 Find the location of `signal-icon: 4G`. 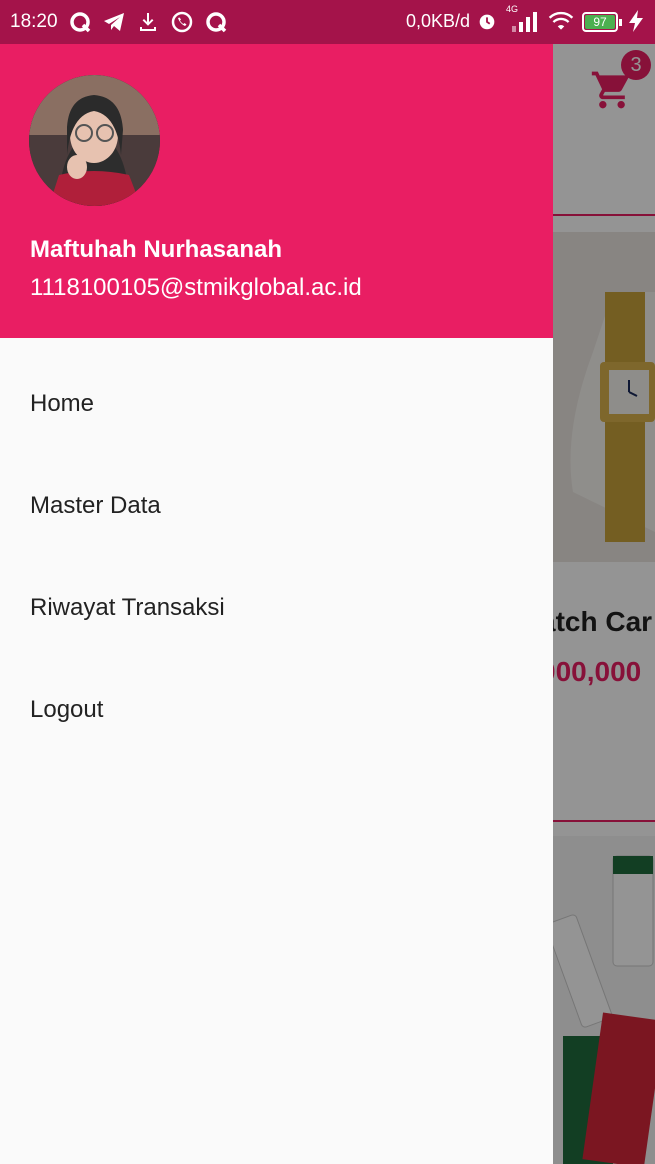

signal-icon: 4G is located at coordinates (523, 19).